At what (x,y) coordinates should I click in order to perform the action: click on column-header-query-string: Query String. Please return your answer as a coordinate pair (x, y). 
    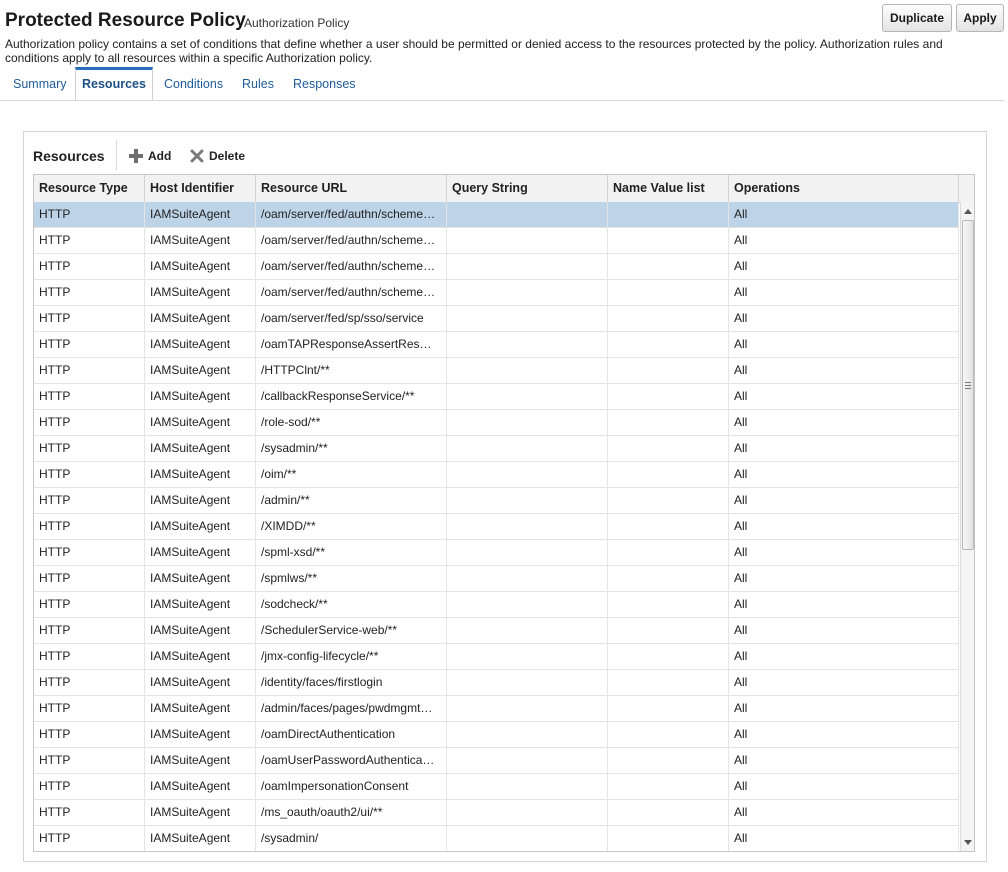
    Looking at the image, I should click on (527, 188).